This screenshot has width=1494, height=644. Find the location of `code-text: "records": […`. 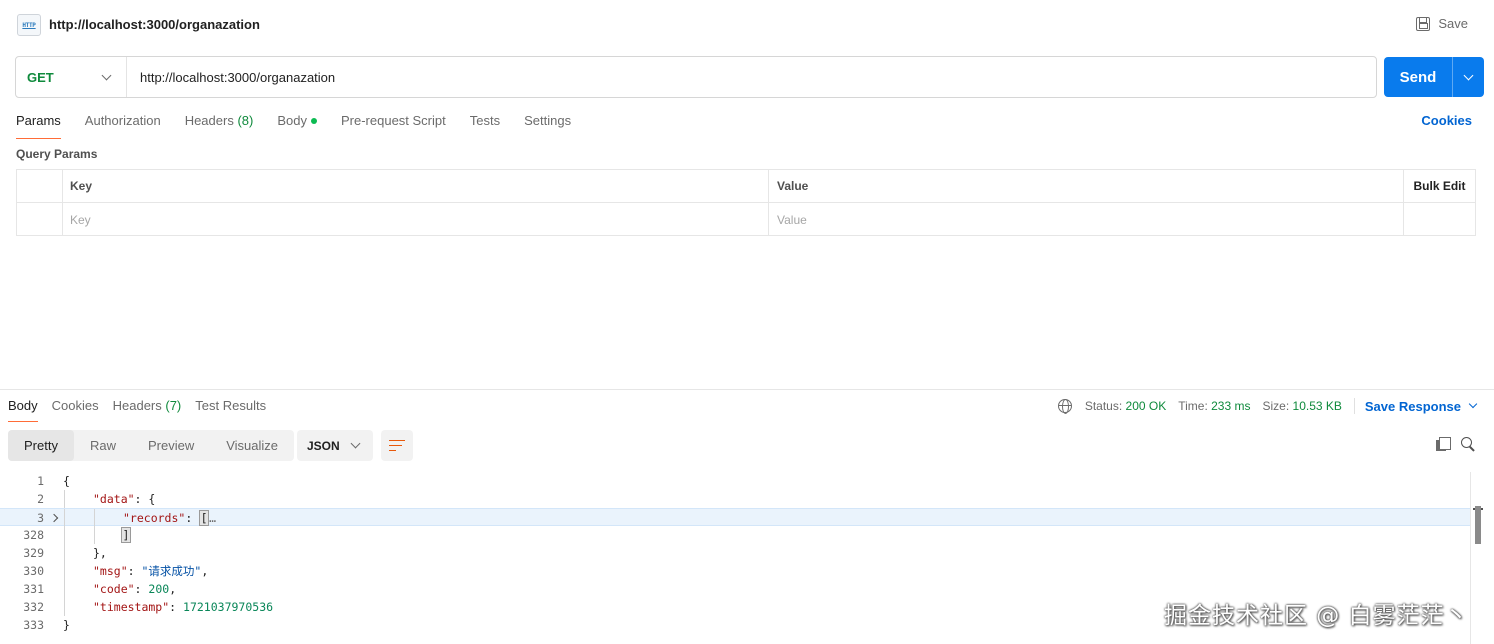

code-text: "records": [… is located at coordinates (170, 518).